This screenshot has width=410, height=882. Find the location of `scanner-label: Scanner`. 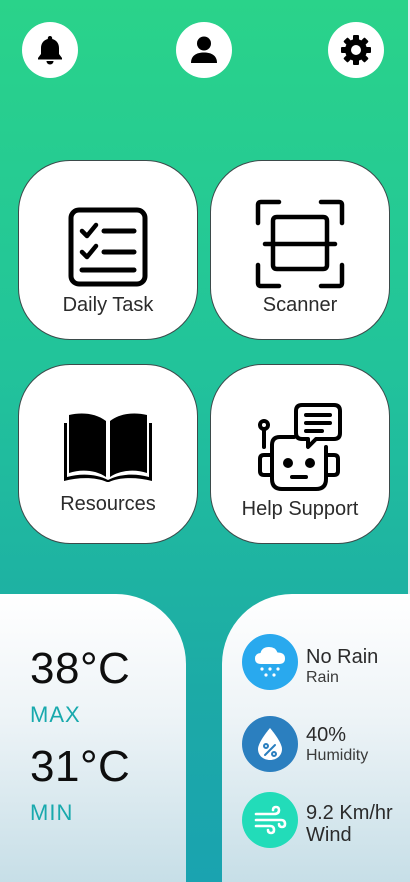

scanner-label: Scanner is located at coordinates (300, 305).